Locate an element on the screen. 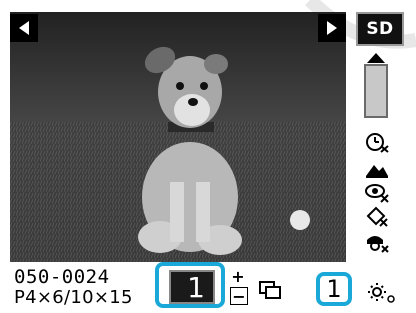  sd-card-label: SD is located at coordinates (380, 29).